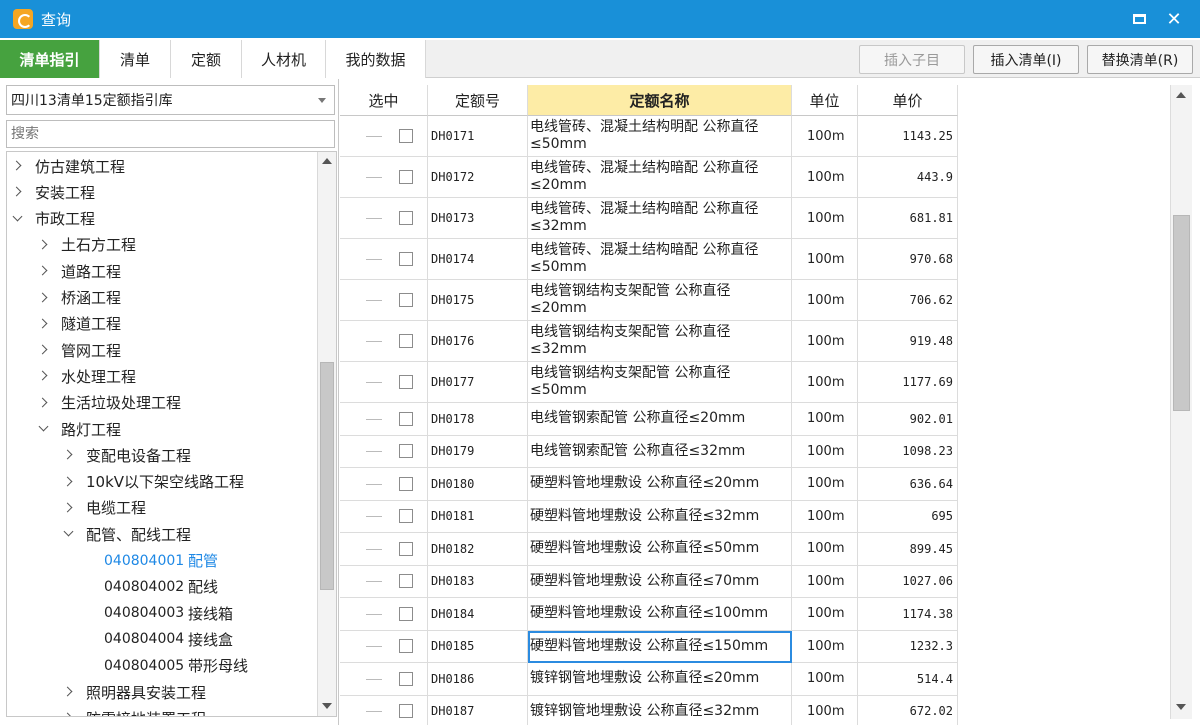 This screenshot has width=1200, height=725. I want to click on library-select: 四川13清单15定额指引库, so click(170, 100).